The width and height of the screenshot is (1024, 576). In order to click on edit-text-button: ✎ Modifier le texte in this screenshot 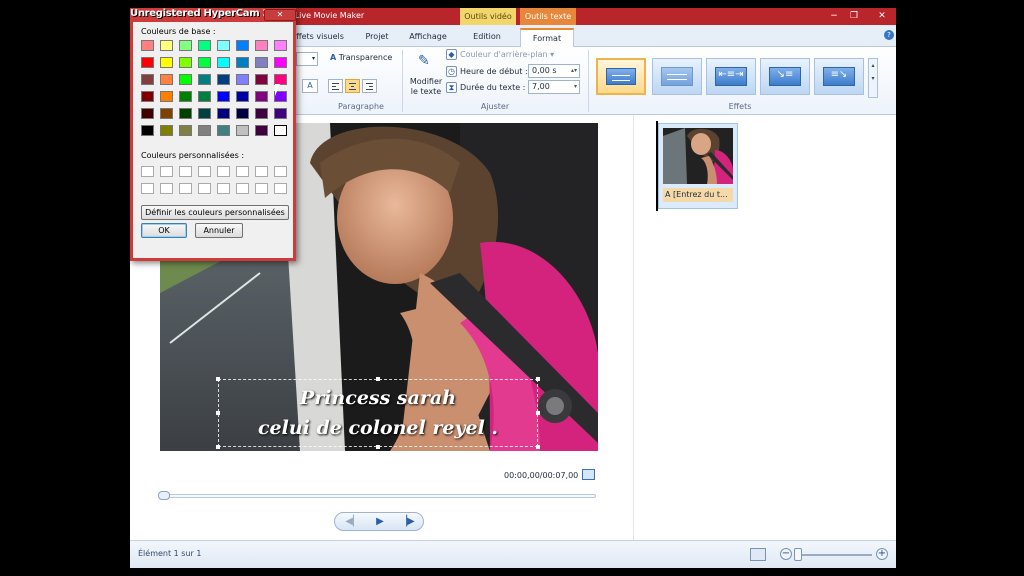, I will do `click(426, 76)`.